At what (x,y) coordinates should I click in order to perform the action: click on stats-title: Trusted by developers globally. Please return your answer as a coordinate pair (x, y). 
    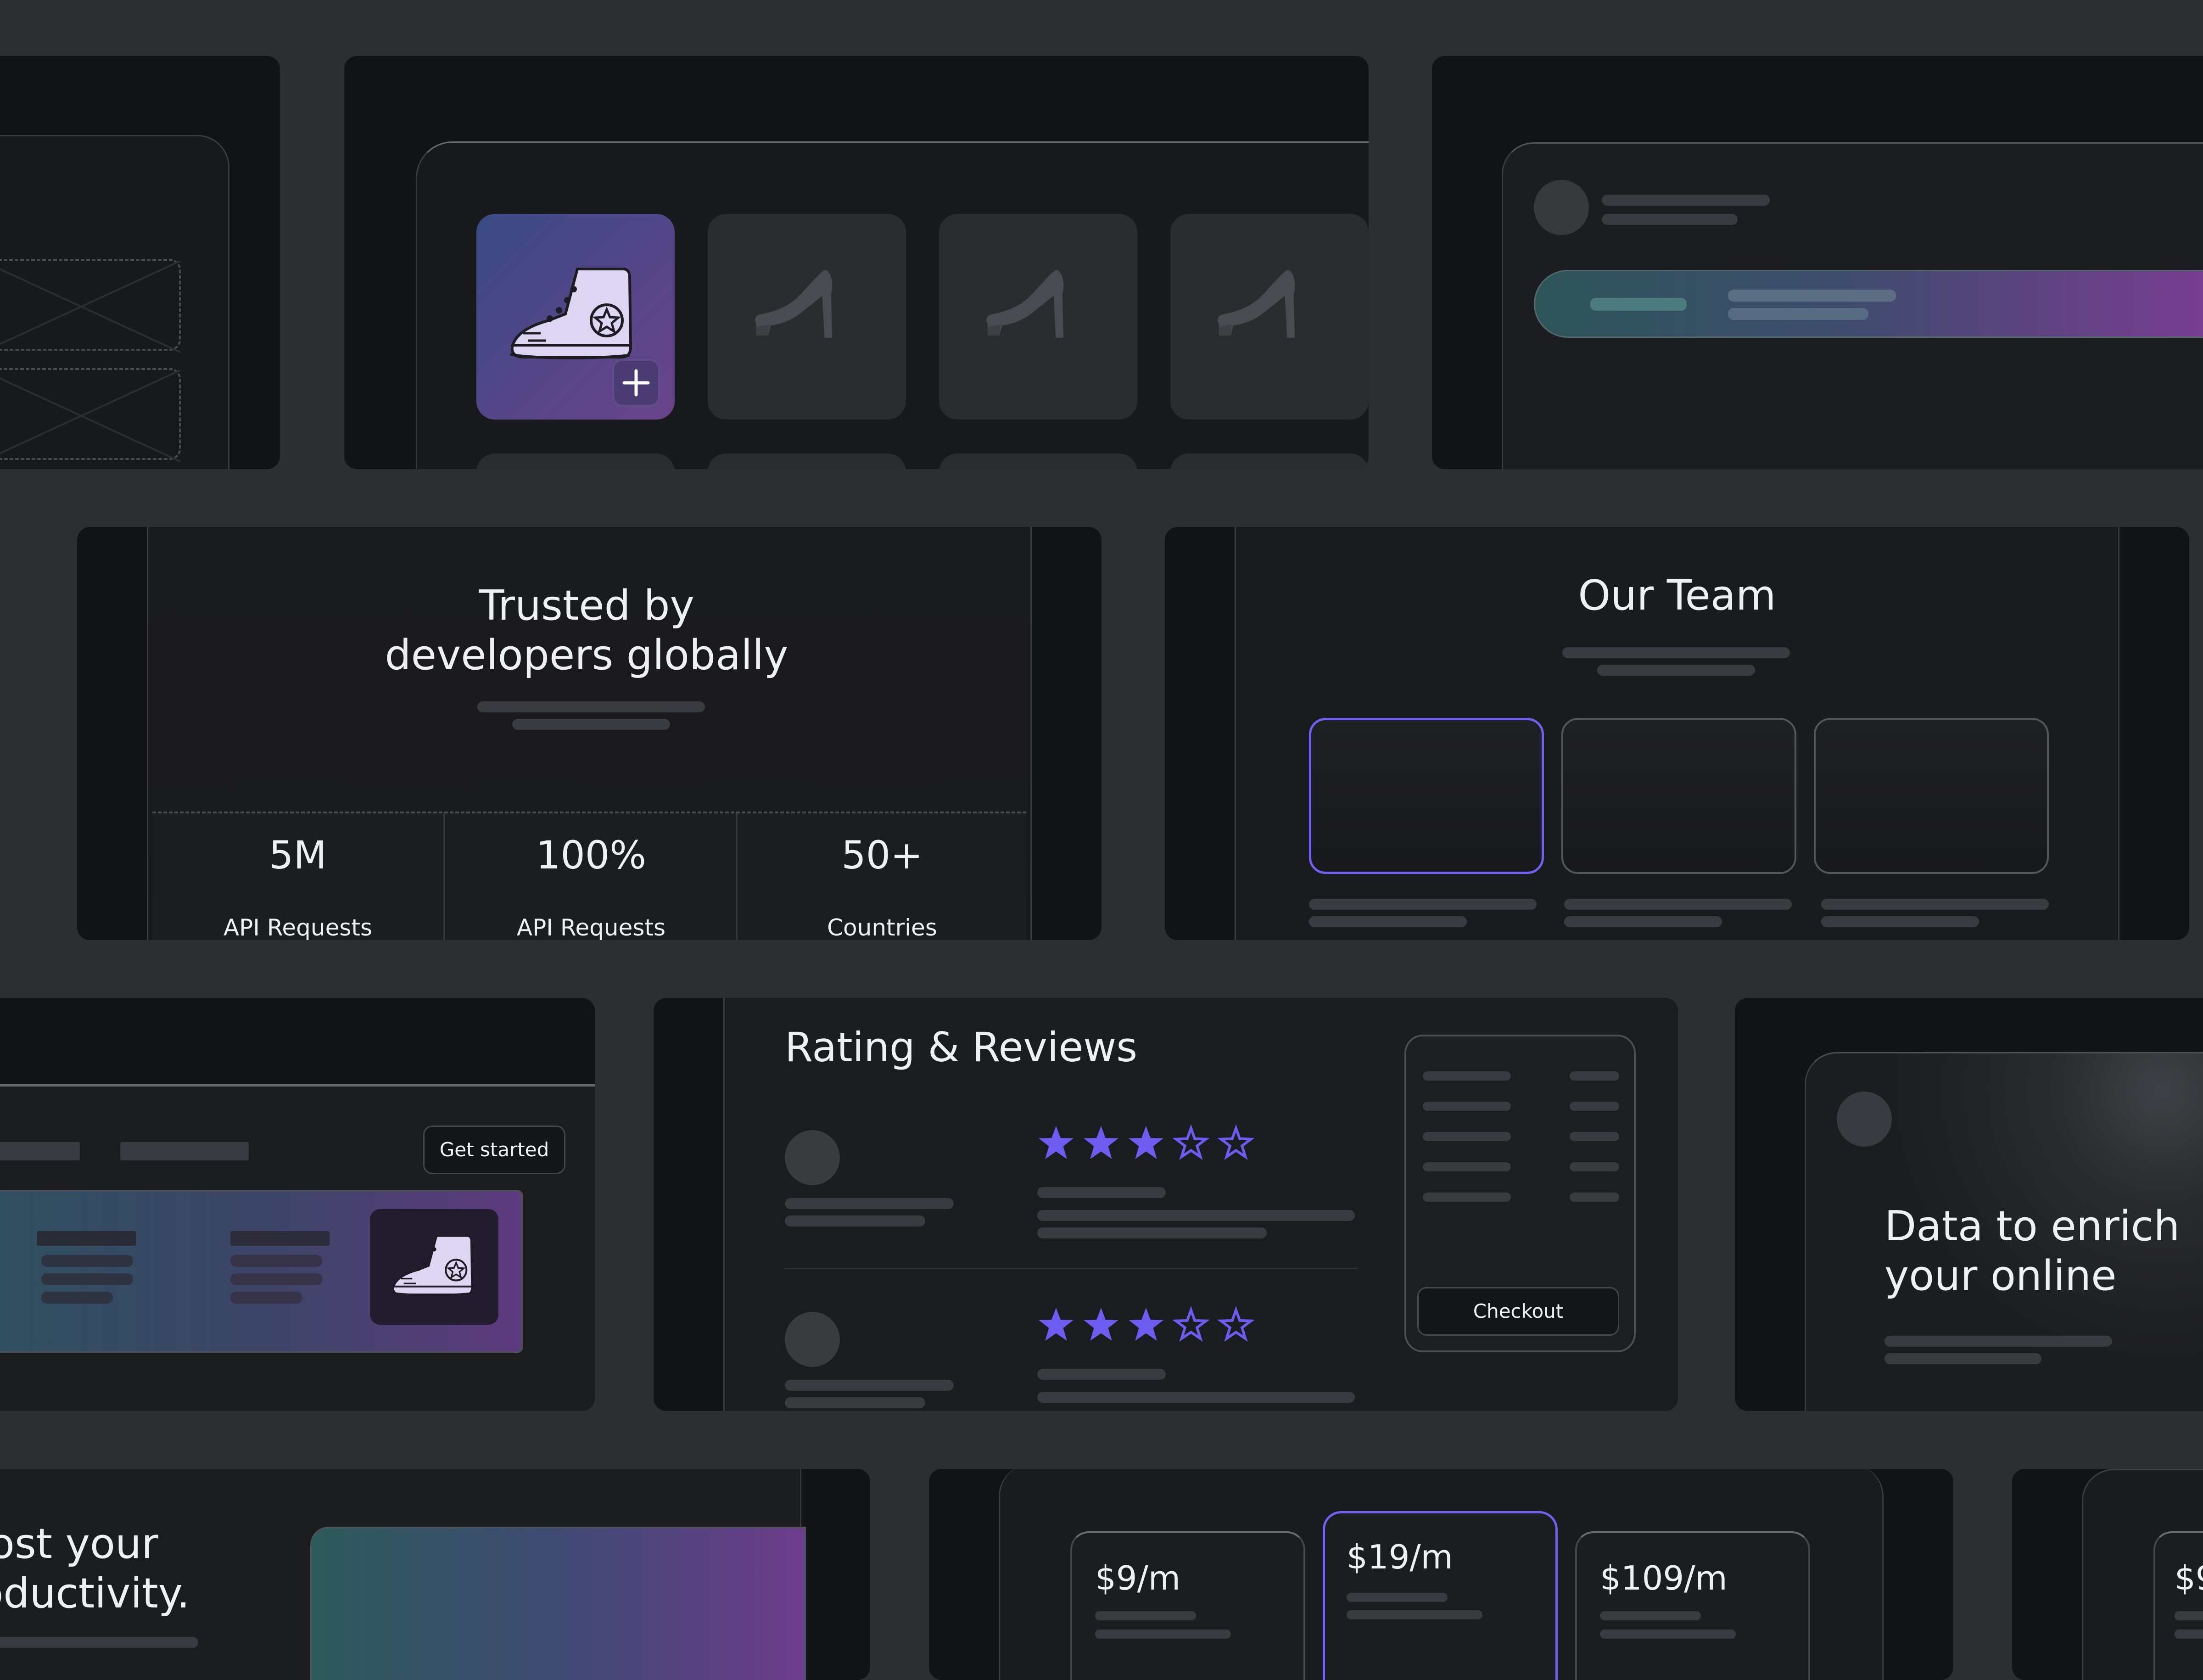
    Looking at the image, I should click on (587, 630).